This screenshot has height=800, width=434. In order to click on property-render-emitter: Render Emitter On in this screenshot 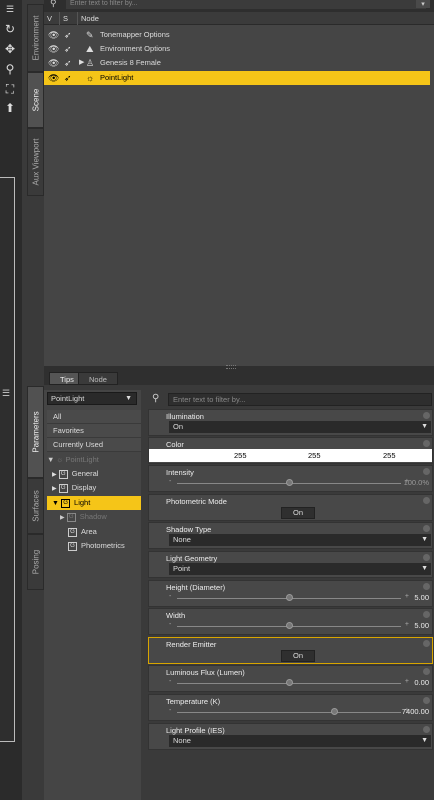, I will do `click(290, 650)`.